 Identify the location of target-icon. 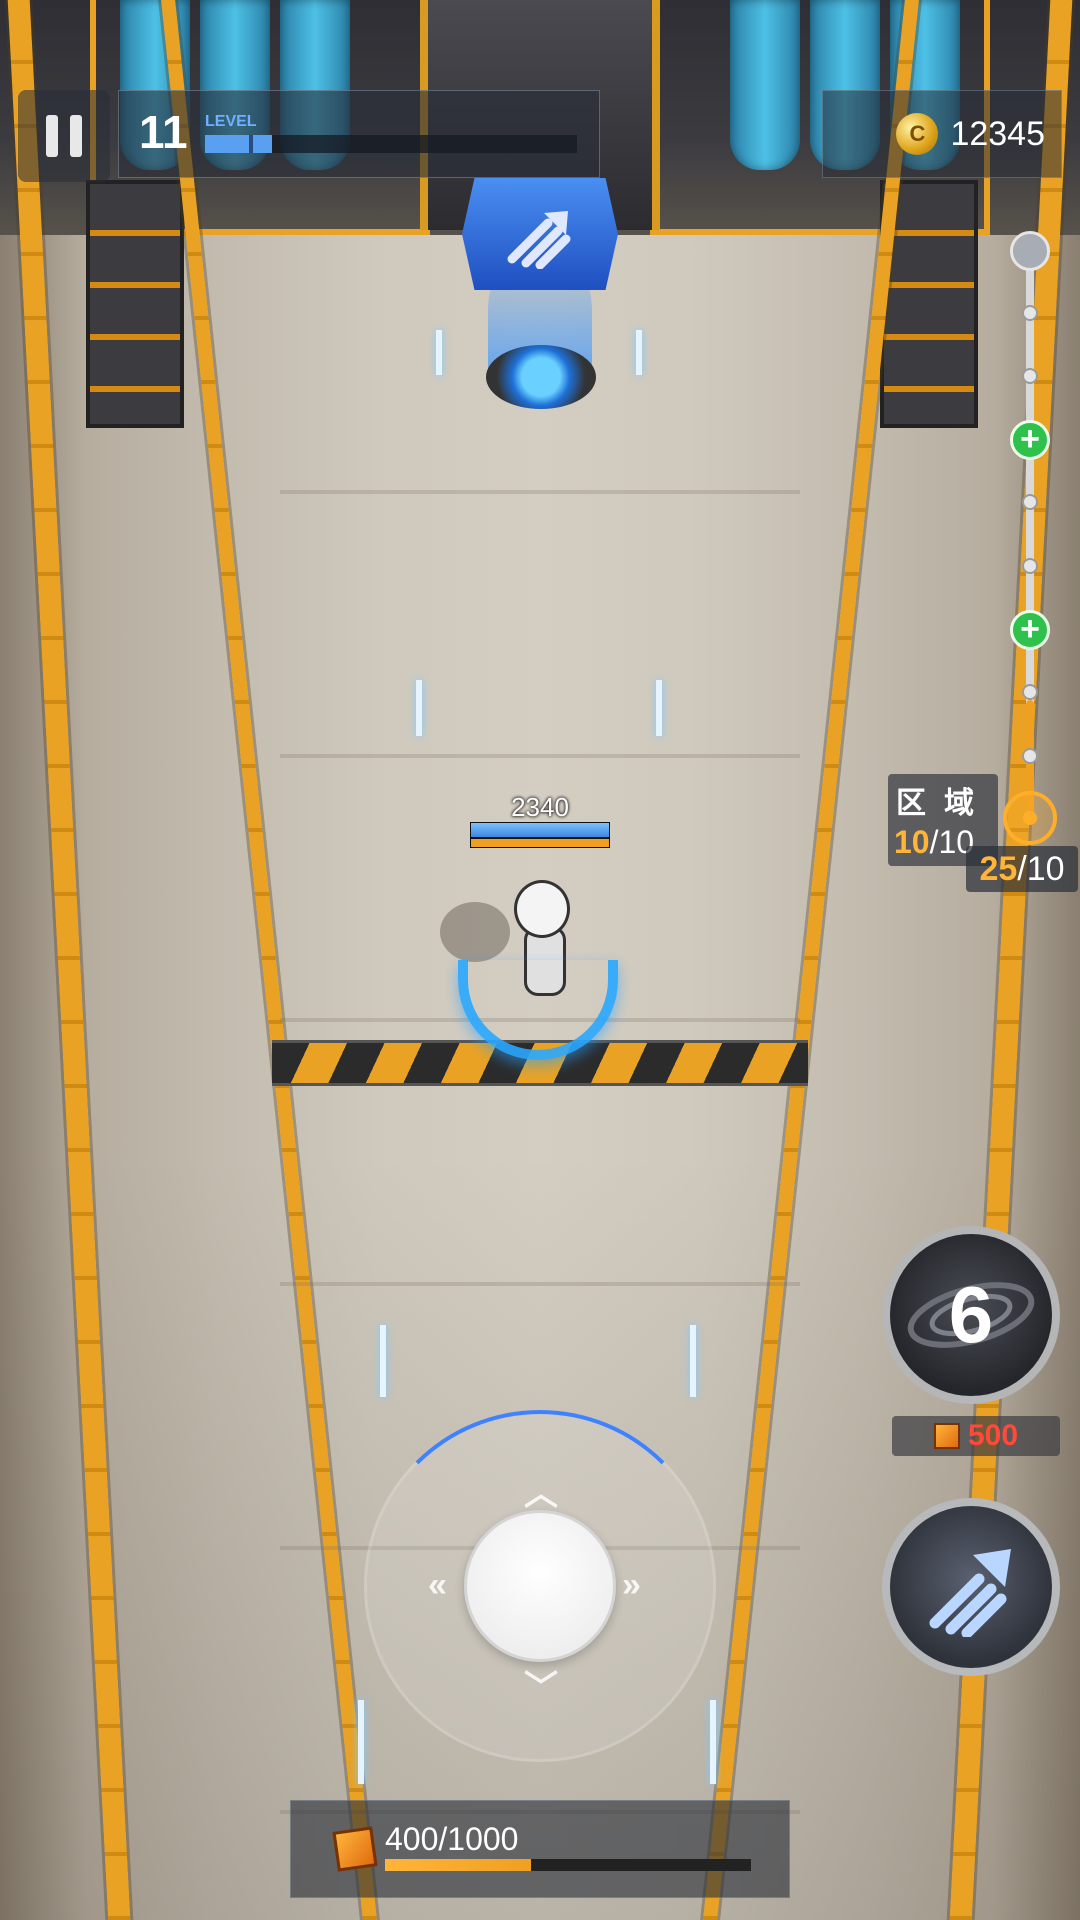
(1030, 818).